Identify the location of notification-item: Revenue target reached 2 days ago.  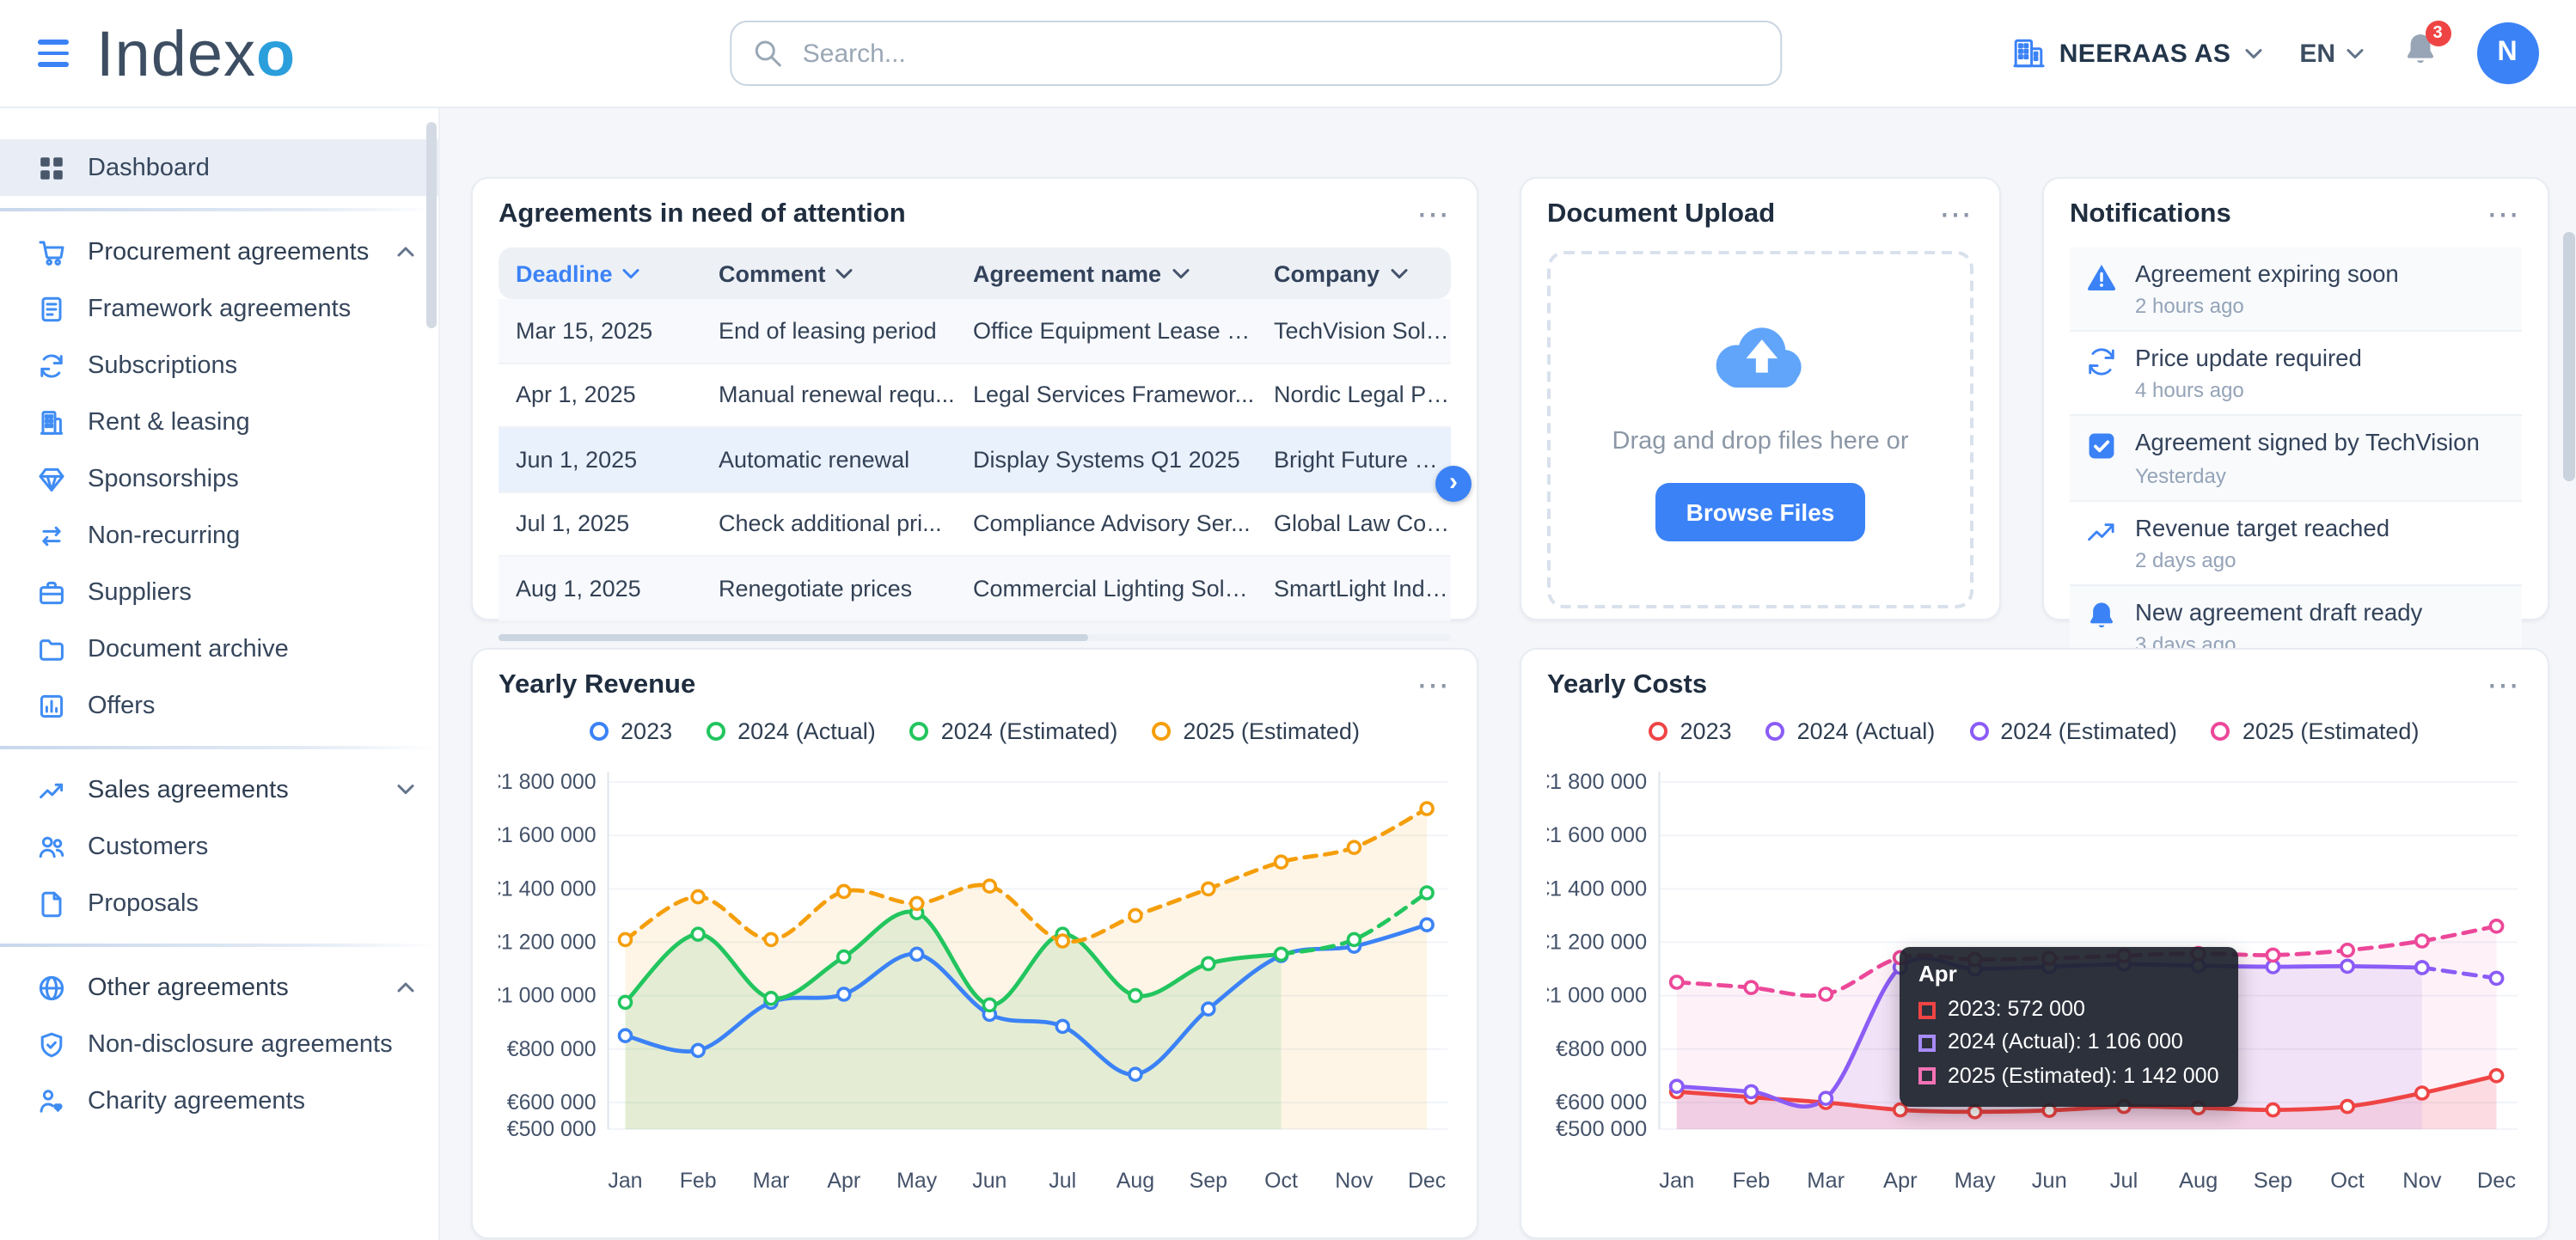
(2295, 544).